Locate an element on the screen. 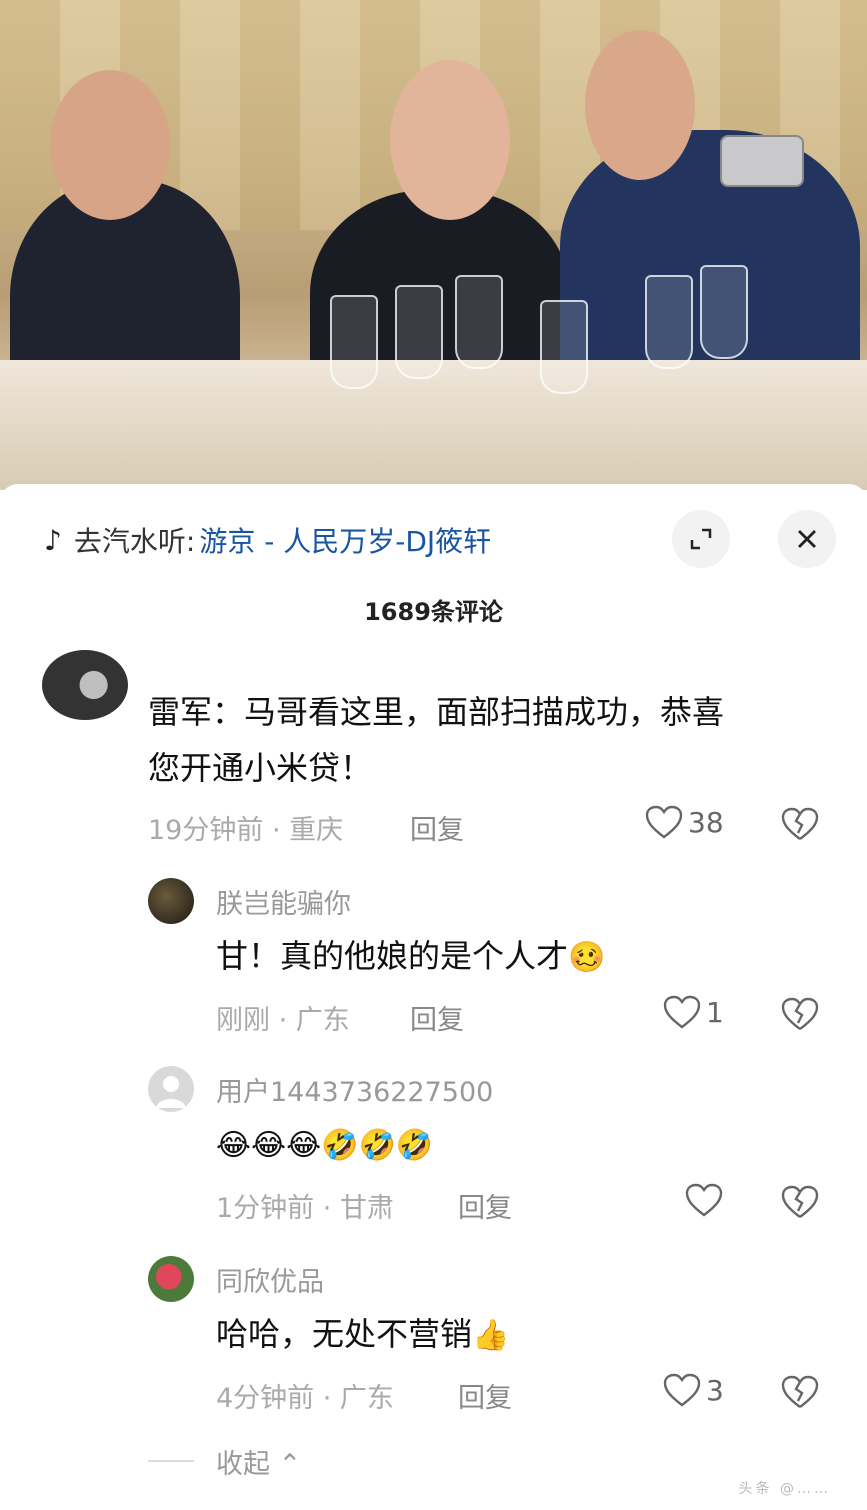 Image resolution: width=867 pixels, height=1510 pixels. comment-text: 哈哈，无处不营销👍 is located at coordinates (362, 1335).